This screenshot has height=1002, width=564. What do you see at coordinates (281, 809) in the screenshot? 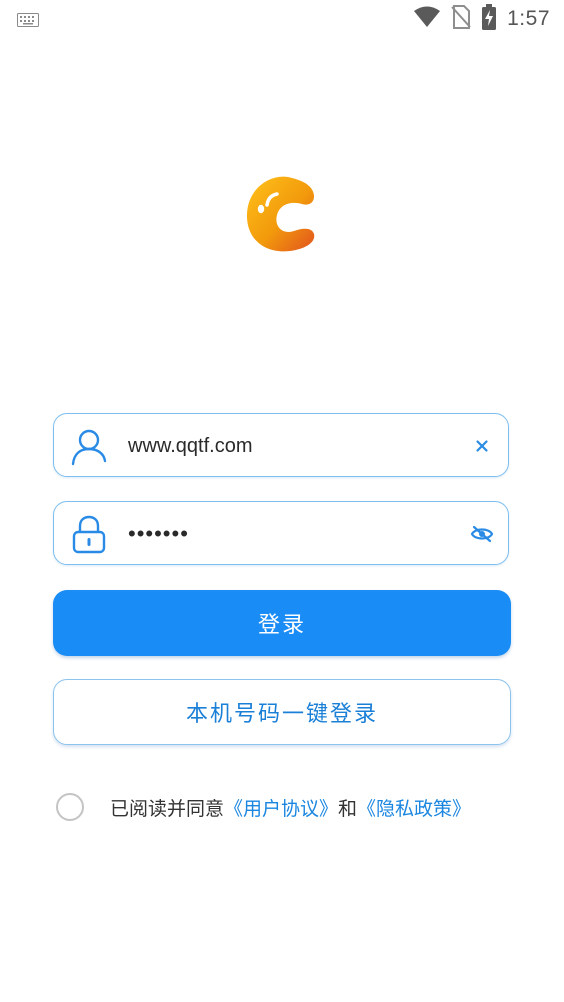
I see `user-agreement-link: 《用户协议》` at bounding box center [281, 809].